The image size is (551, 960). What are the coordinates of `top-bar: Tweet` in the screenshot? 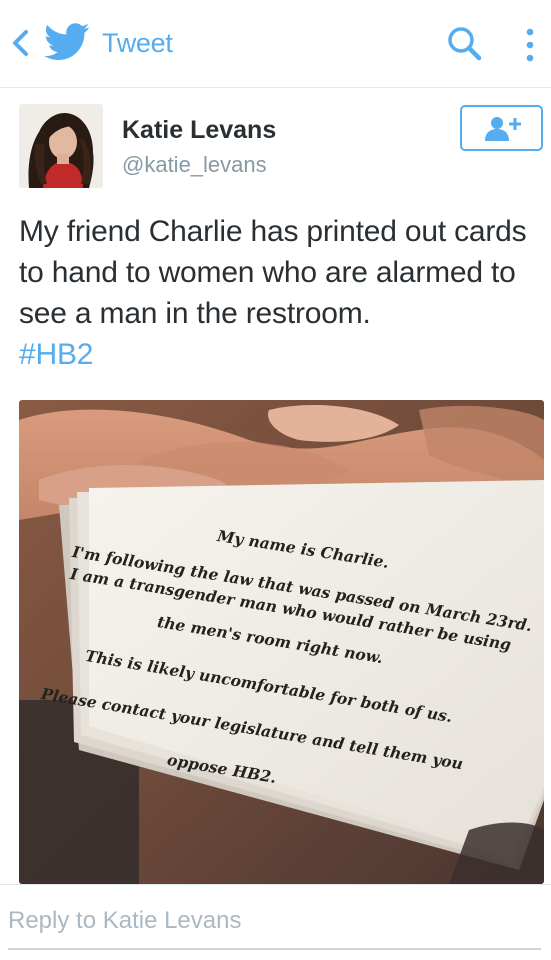 It's located at (275, 44).